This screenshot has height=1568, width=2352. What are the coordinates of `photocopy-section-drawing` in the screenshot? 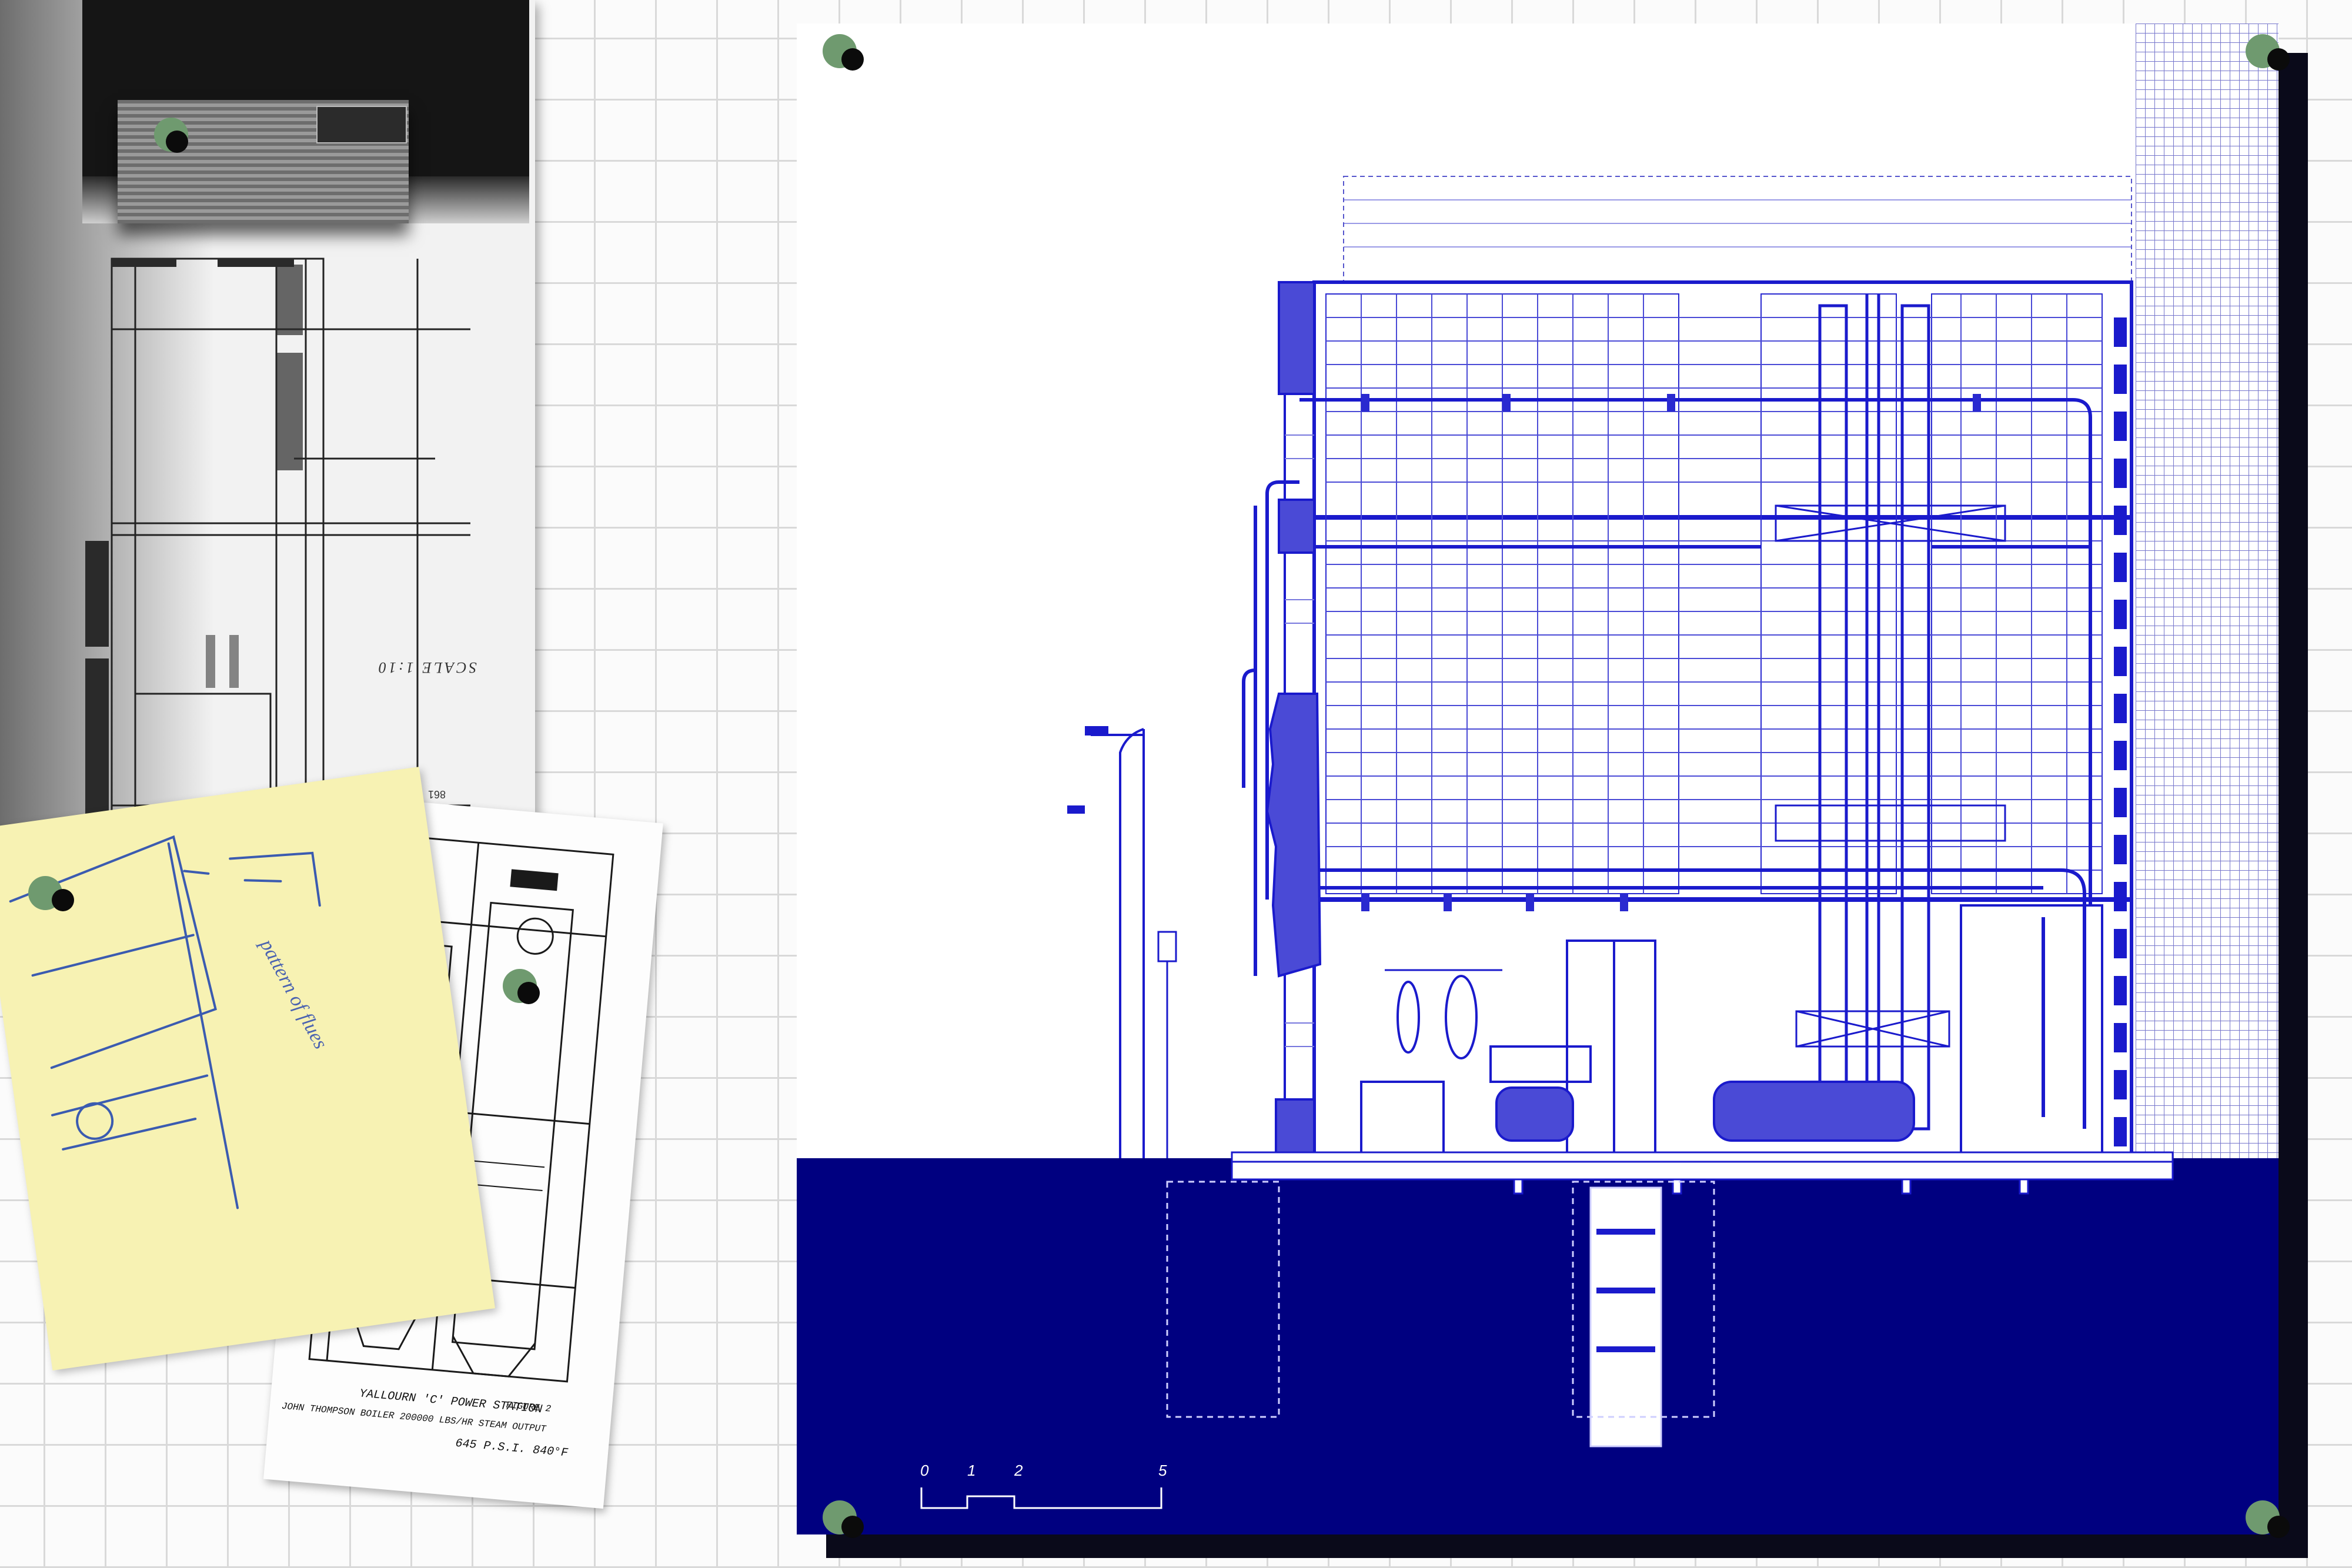 It's located at (277, 549).